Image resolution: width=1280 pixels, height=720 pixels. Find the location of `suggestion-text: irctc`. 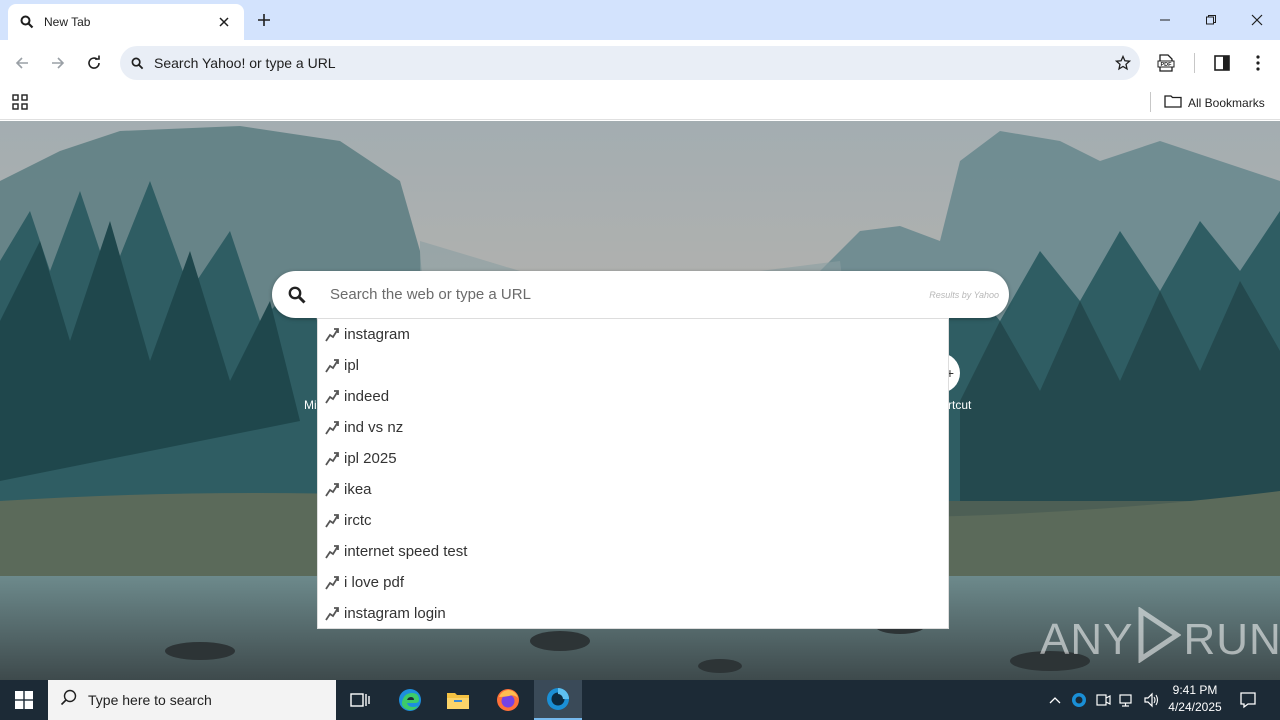

suggestion-text: irctc is located at coordinates (358, 520).